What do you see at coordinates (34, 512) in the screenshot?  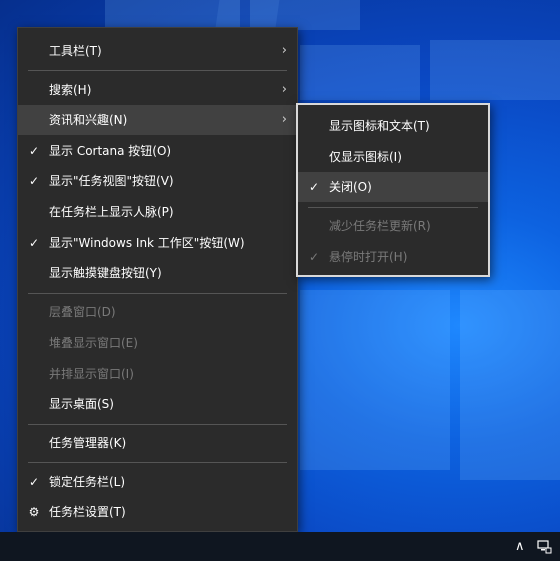 I see `gear-icon: ⚙` at bounding box center [34, 512].